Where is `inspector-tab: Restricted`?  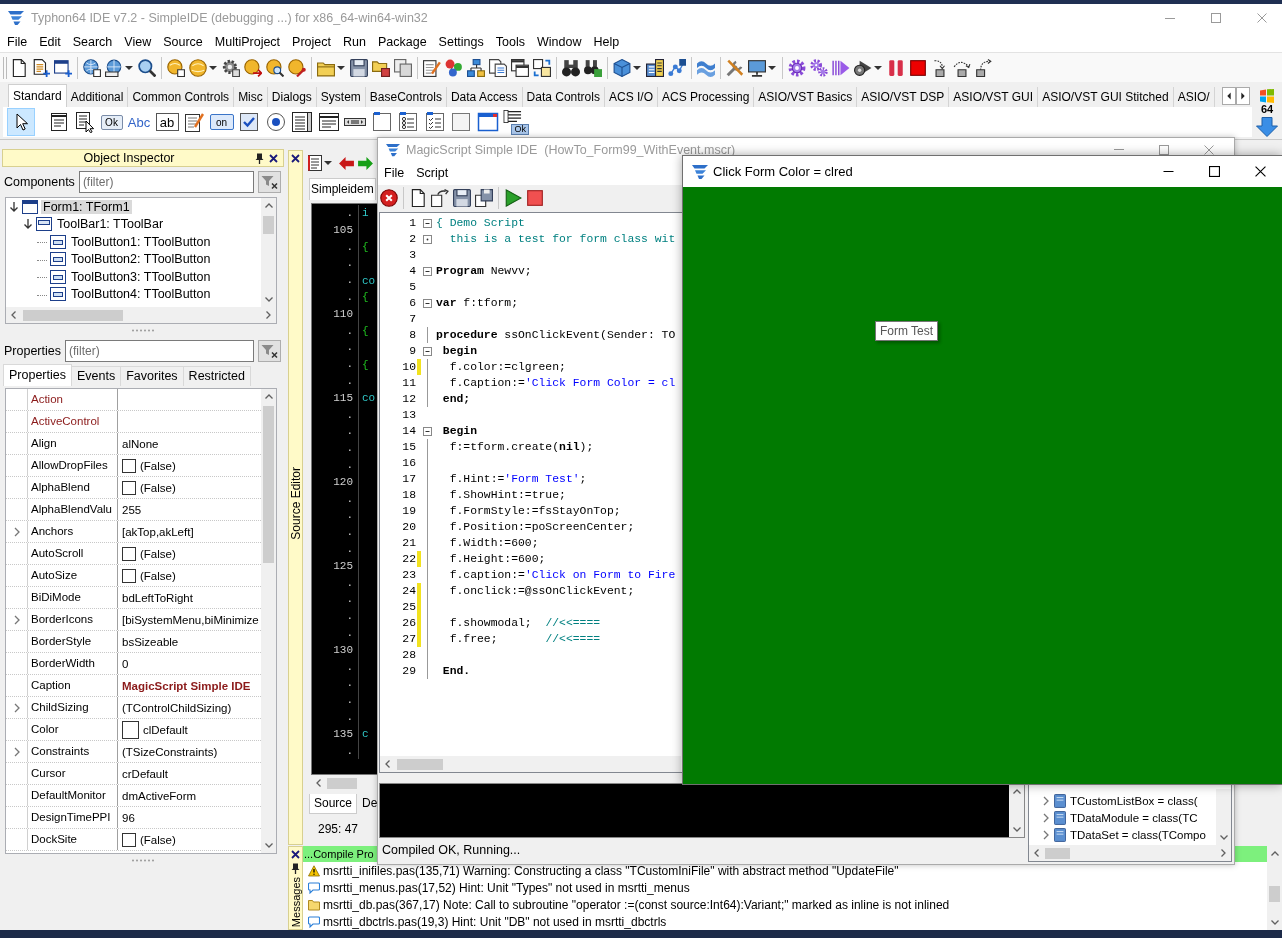 inspector-tab: Restricted is located at coordinates (216, 376).